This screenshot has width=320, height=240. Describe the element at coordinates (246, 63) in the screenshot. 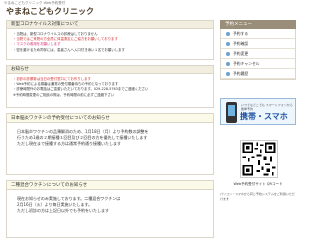

I see `menu-item-label: 予約キャンセル` at that location.